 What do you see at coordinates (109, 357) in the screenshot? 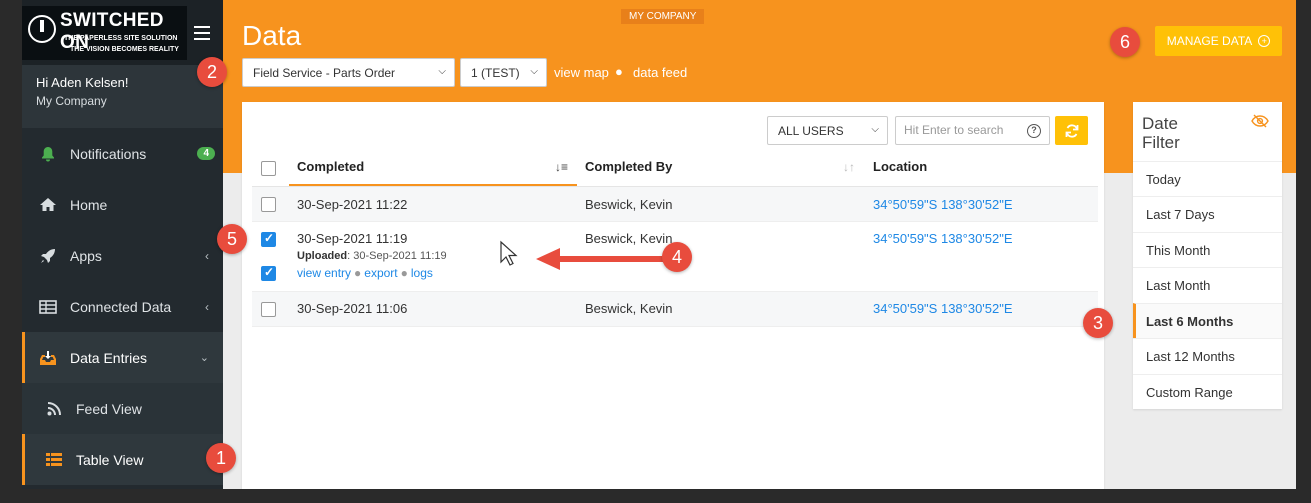
I see `sidebar-item-label: Data Entries` at bounding box center [109, 357].